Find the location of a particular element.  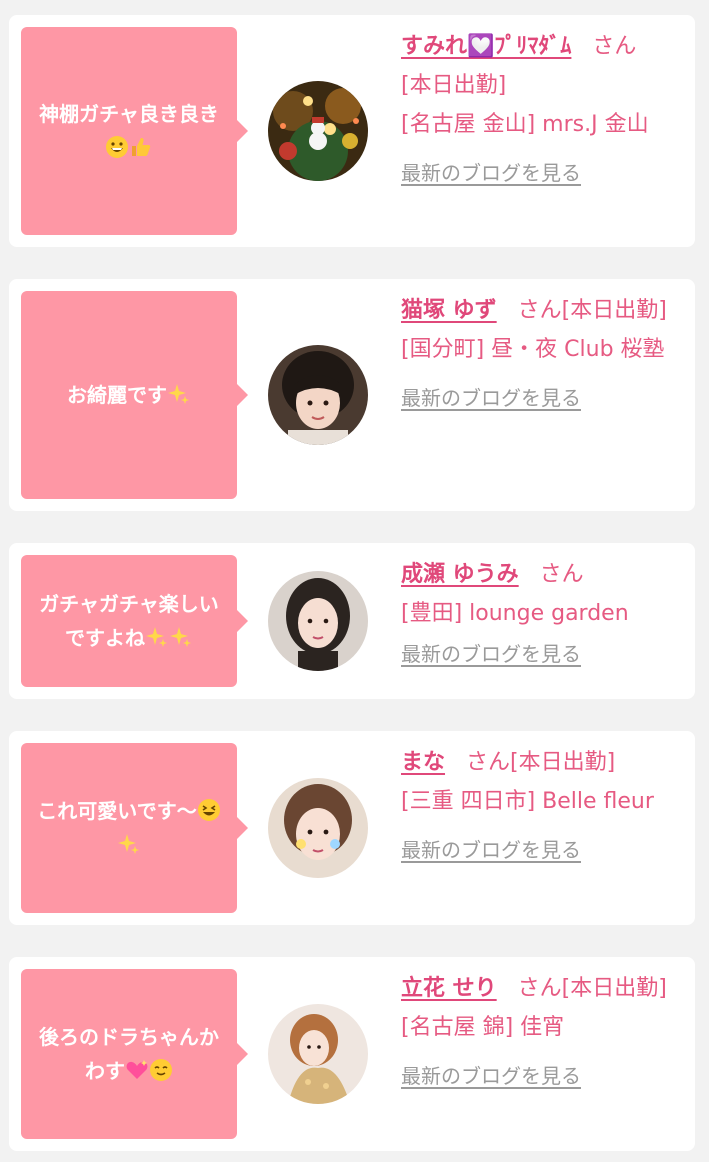

shop-name: [豊田] lounge garden is located at coordinates (515, 613).